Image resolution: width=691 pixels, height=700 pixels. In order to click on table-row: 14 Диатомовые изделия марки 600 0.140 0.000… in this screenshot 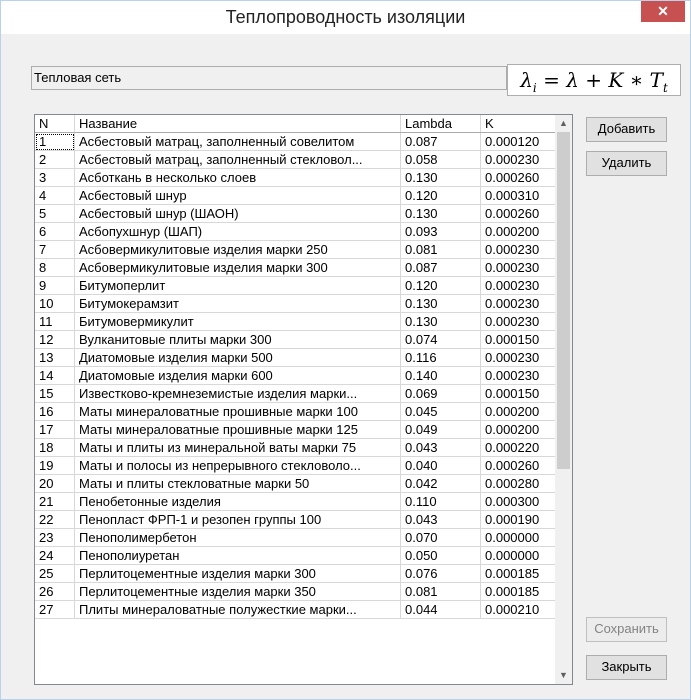, I will do `click(298, 375)`.